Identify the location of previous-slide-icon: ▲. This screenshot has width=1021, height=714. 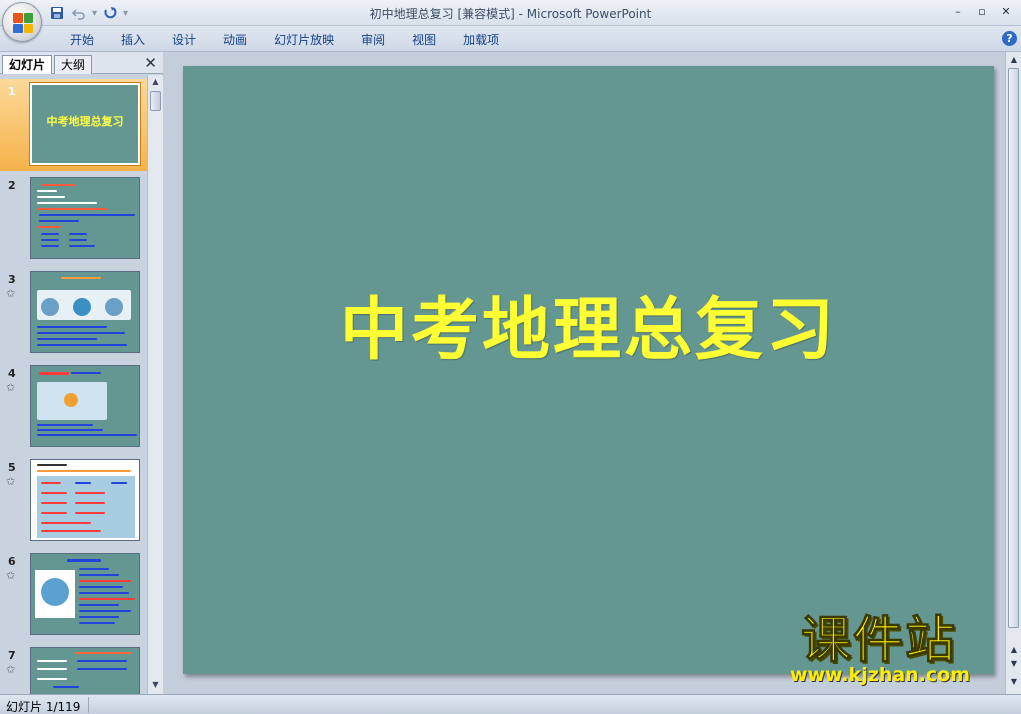
(1014, 649).